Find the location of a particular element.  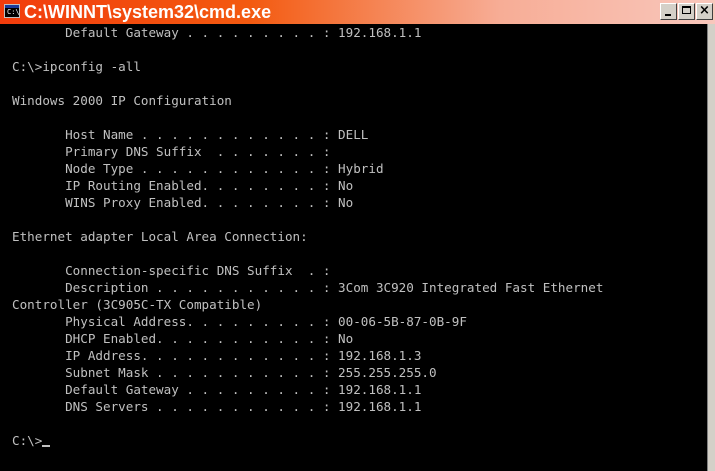

close-icon: × is located at coordinates (704, 10).